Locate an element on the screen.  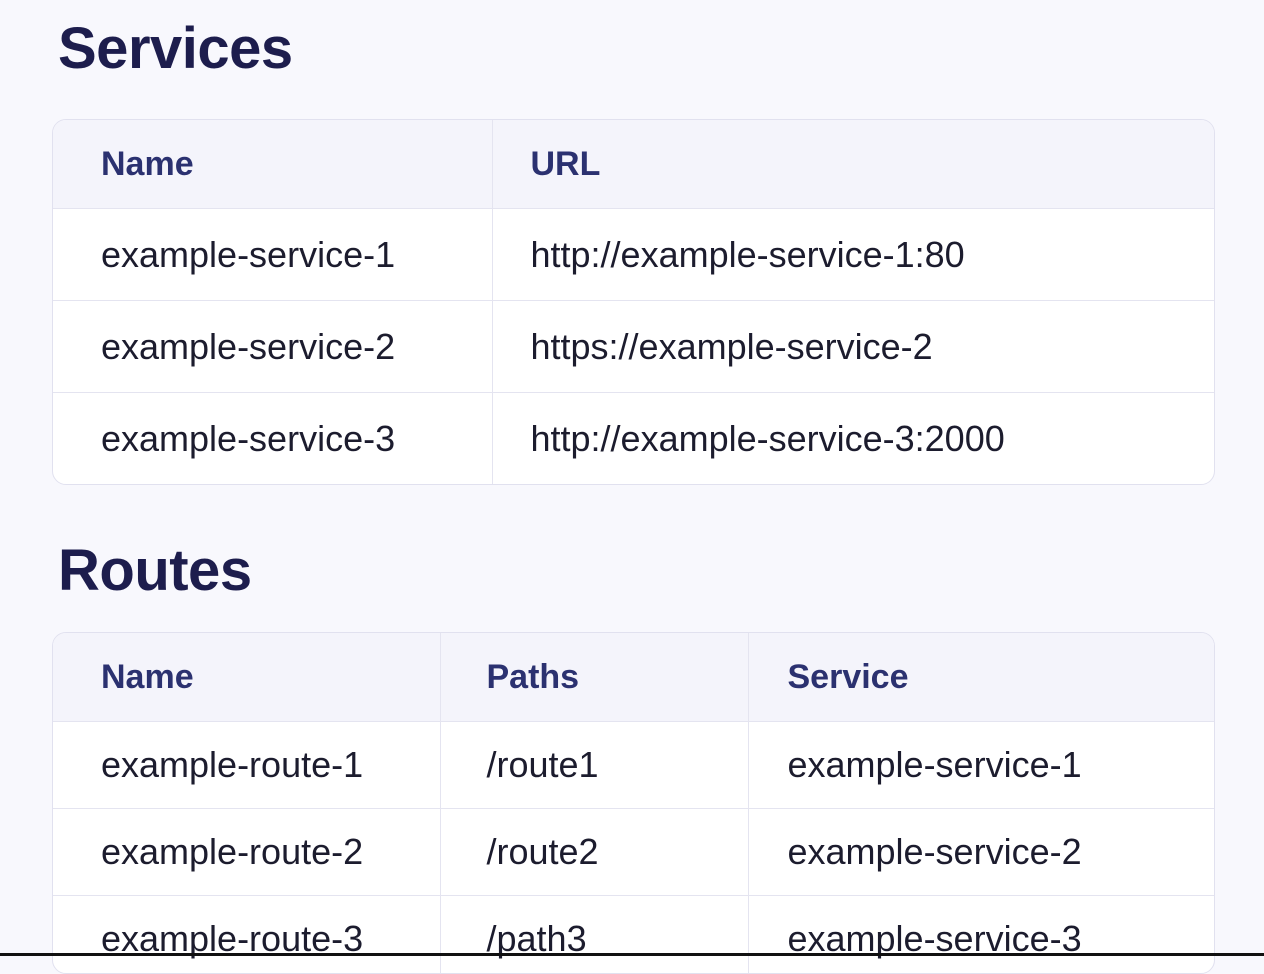
column-header-url: URL is located at coordinates (853, 164).